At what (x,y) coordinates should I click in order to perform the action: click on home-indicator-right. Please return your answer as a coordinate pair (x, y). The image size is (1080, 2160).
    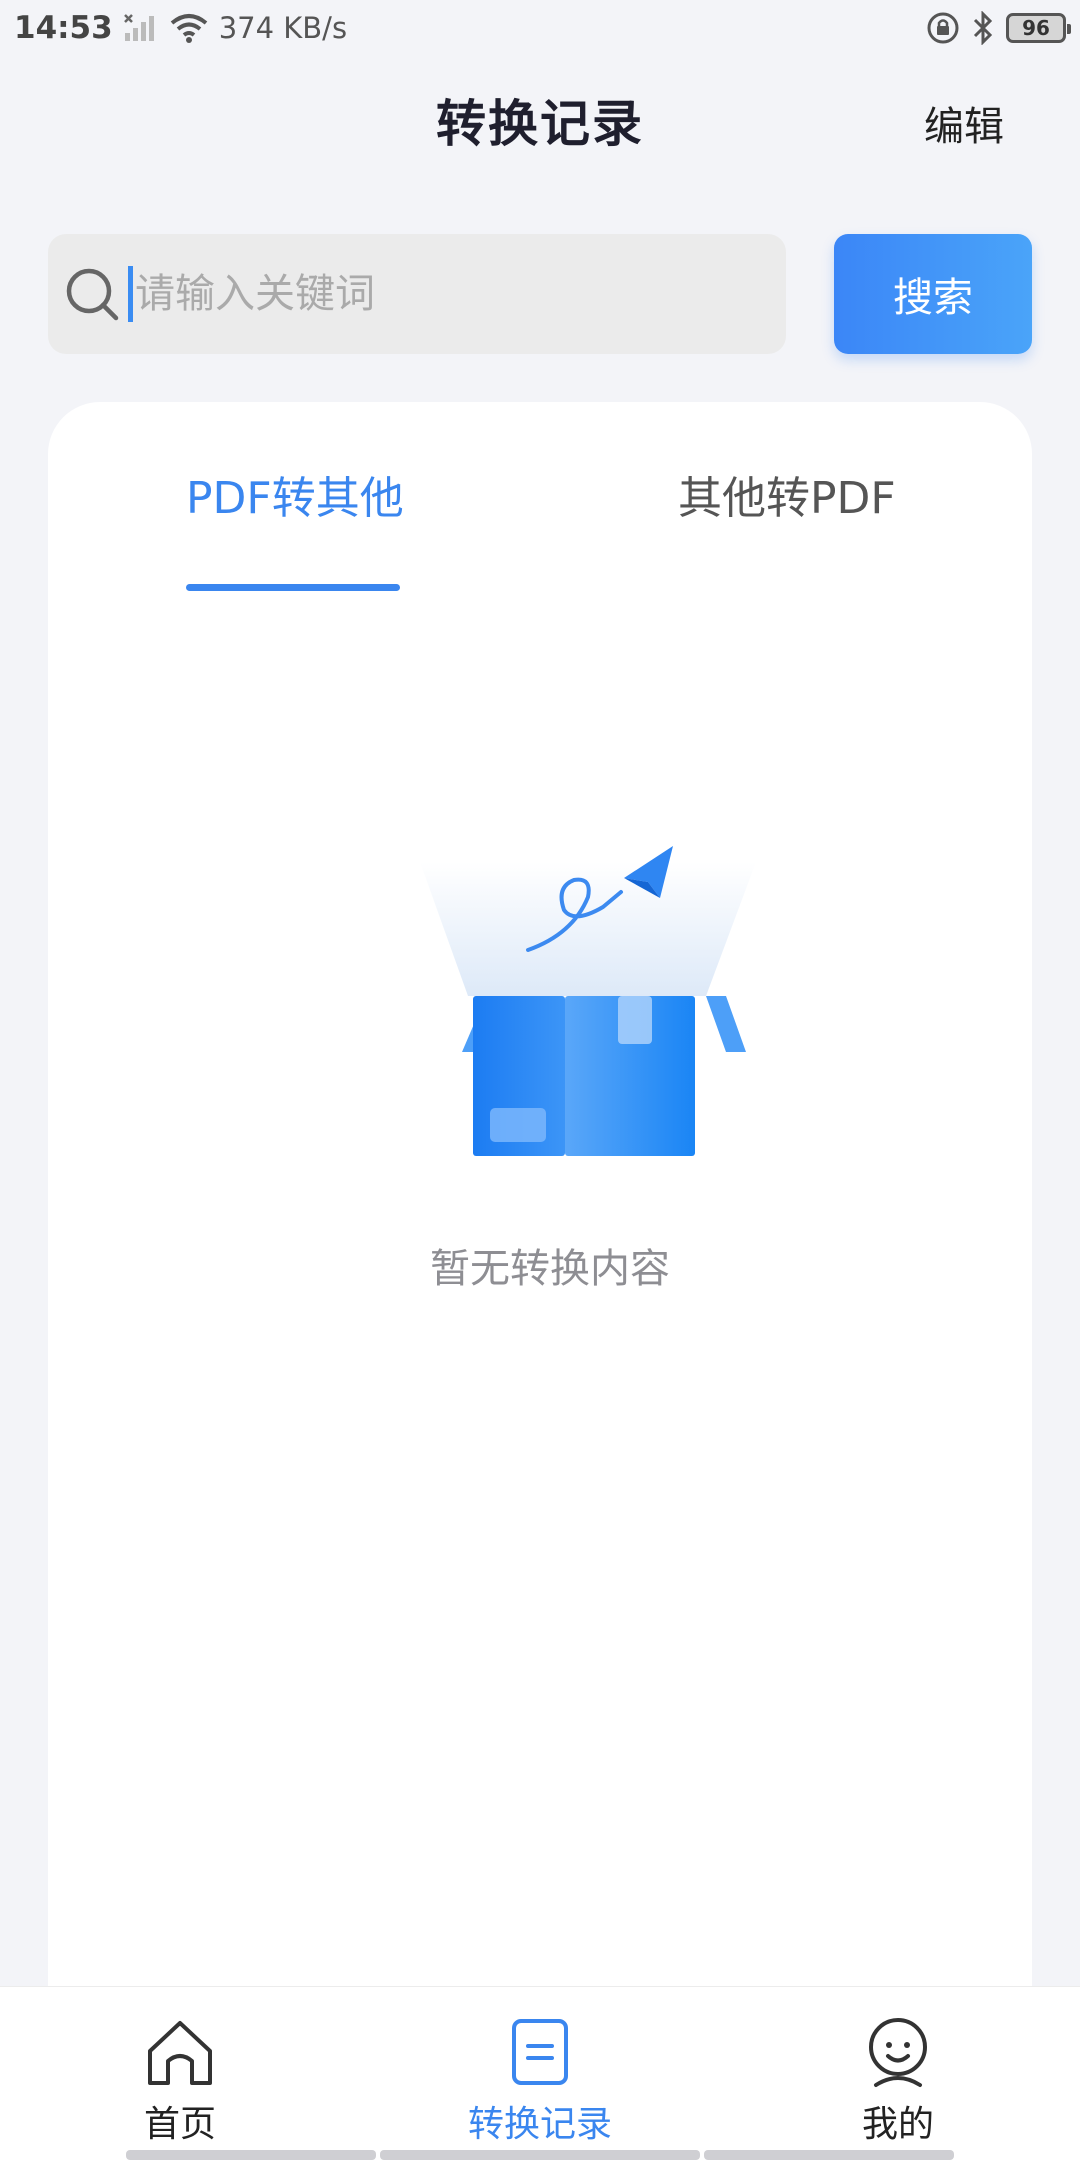
    Looking at the image, I should click on (829, 2155).